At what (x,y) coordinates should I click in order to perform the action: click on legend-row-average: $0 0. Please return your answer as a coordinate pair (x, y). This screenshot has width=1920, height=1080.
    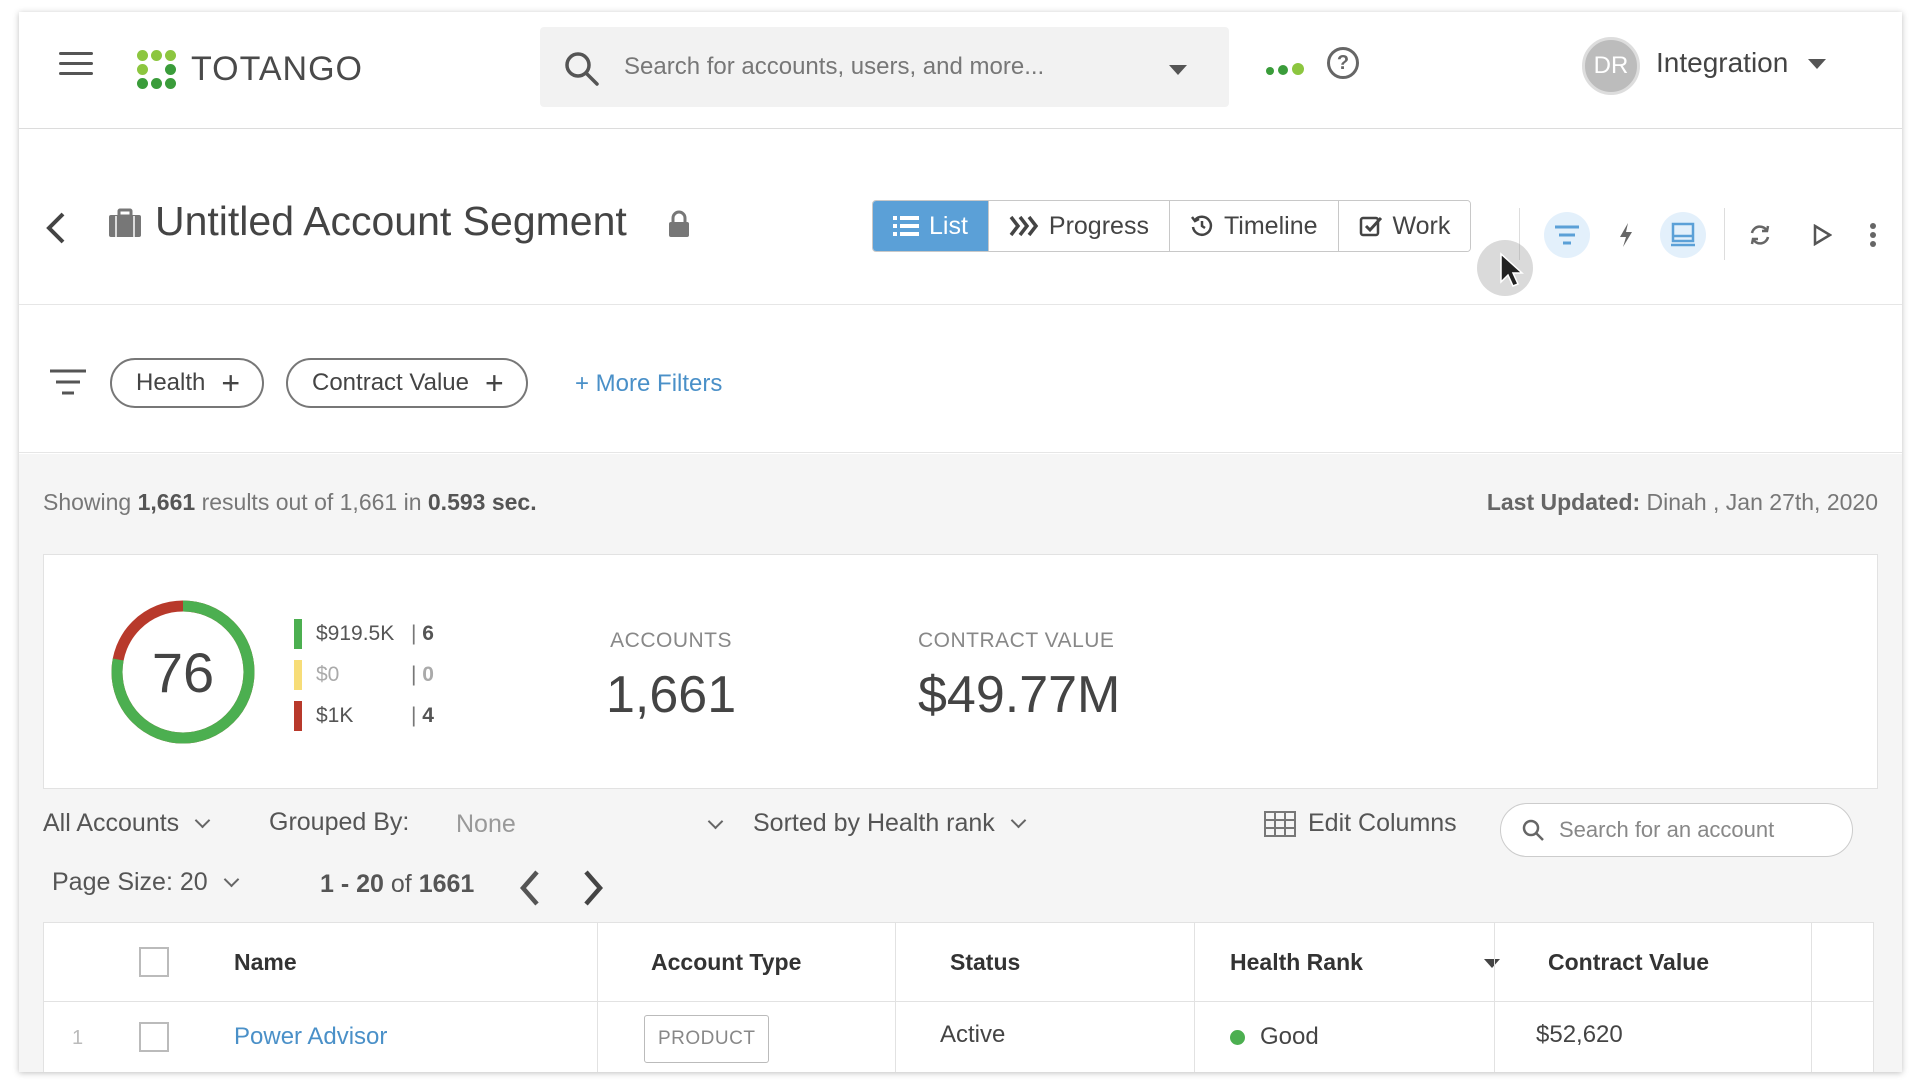
    Looking at the image, I should click on (364, 674).